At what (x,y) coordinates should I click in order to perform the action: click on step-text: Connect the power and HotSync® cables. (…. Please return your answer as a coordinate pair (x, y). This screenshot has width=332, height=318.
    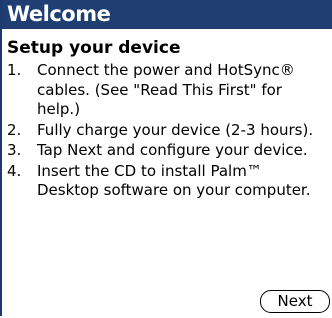
    Looking at the image, I should click on (166, 89).